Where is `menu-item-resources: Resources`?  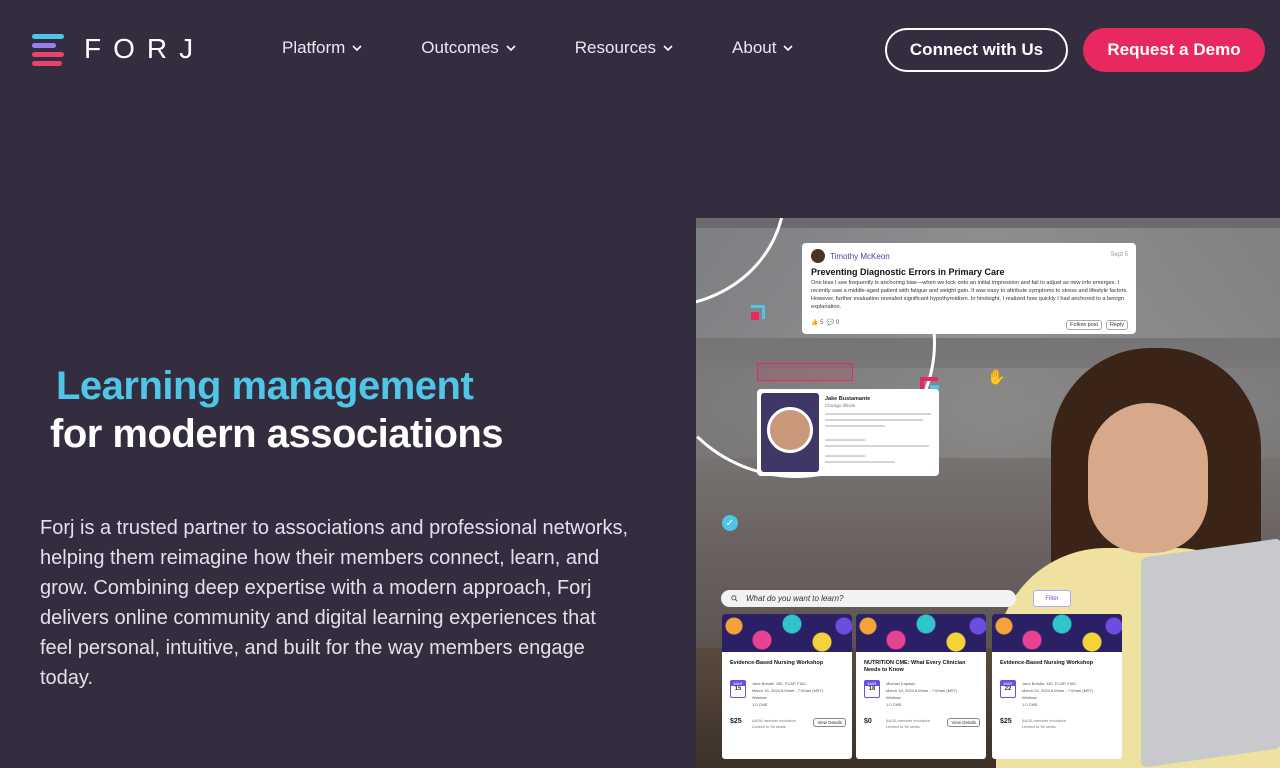 menu-item-resources: Resources is located at coordinates (624, 48).